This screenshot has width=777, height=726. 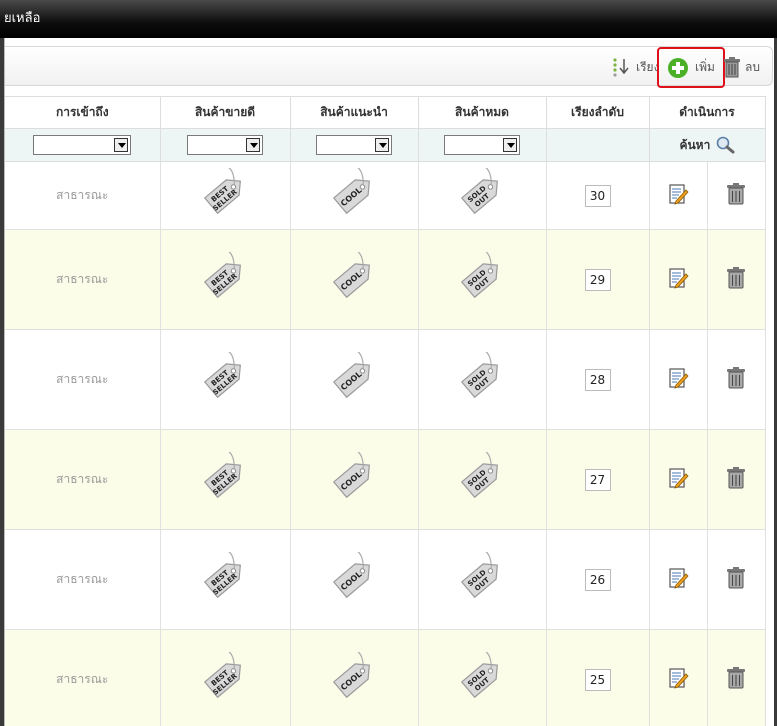 I want to click on toolbar: เรียง เพิ่ม ลบ, so click(x=389, y=67).